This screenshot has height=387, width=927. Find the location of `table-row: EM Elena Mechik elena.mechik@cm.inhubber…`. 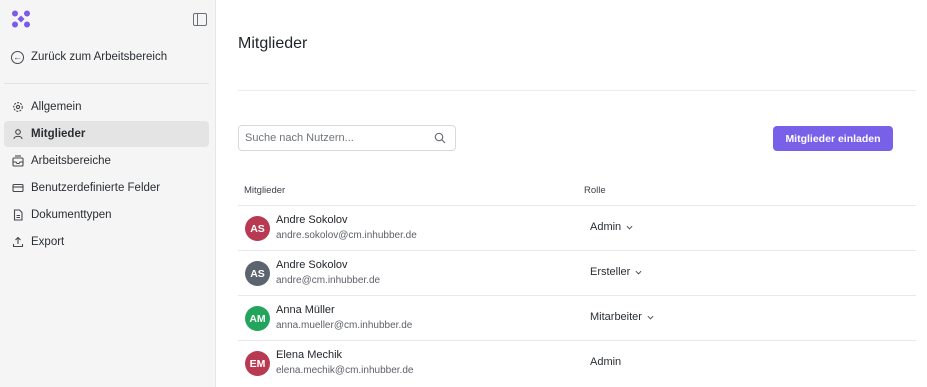

table-row: EM Elena Mechik elena.mechik@cm.inhubber… is located at coordinates (577, 363).